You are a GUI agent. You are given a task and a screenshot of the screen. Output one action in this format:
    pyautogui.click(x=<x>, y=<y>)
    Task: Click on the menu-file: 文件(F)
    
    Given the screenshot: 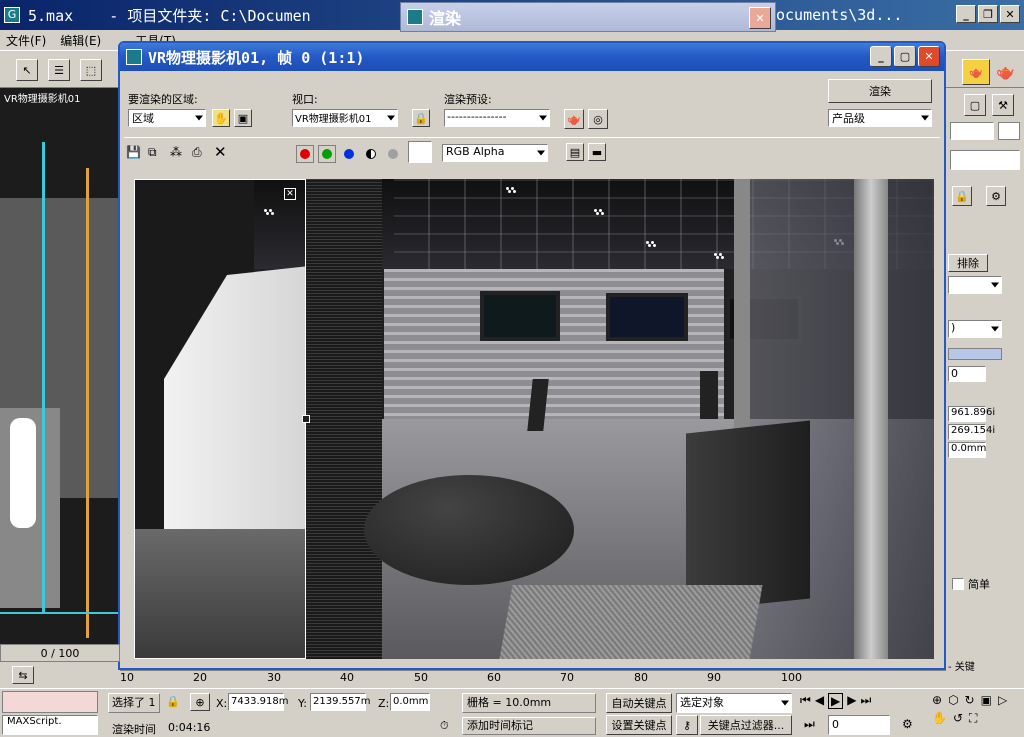 What is the action you would take?
    pyautogui.click(x=26, y=40)
    